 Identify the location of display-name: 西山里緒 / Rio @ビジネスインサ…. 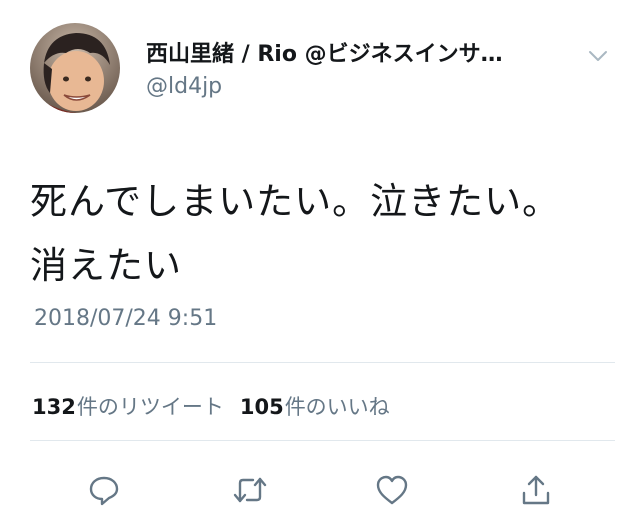
(324, 52).